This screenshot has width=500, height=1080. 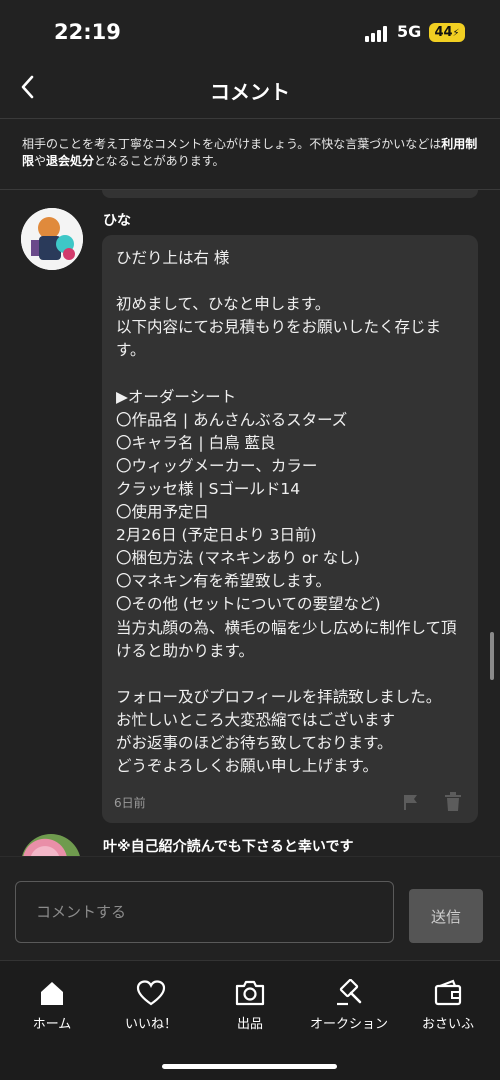 I want to click on nav-header: コメント, so click(x=250, y=90).